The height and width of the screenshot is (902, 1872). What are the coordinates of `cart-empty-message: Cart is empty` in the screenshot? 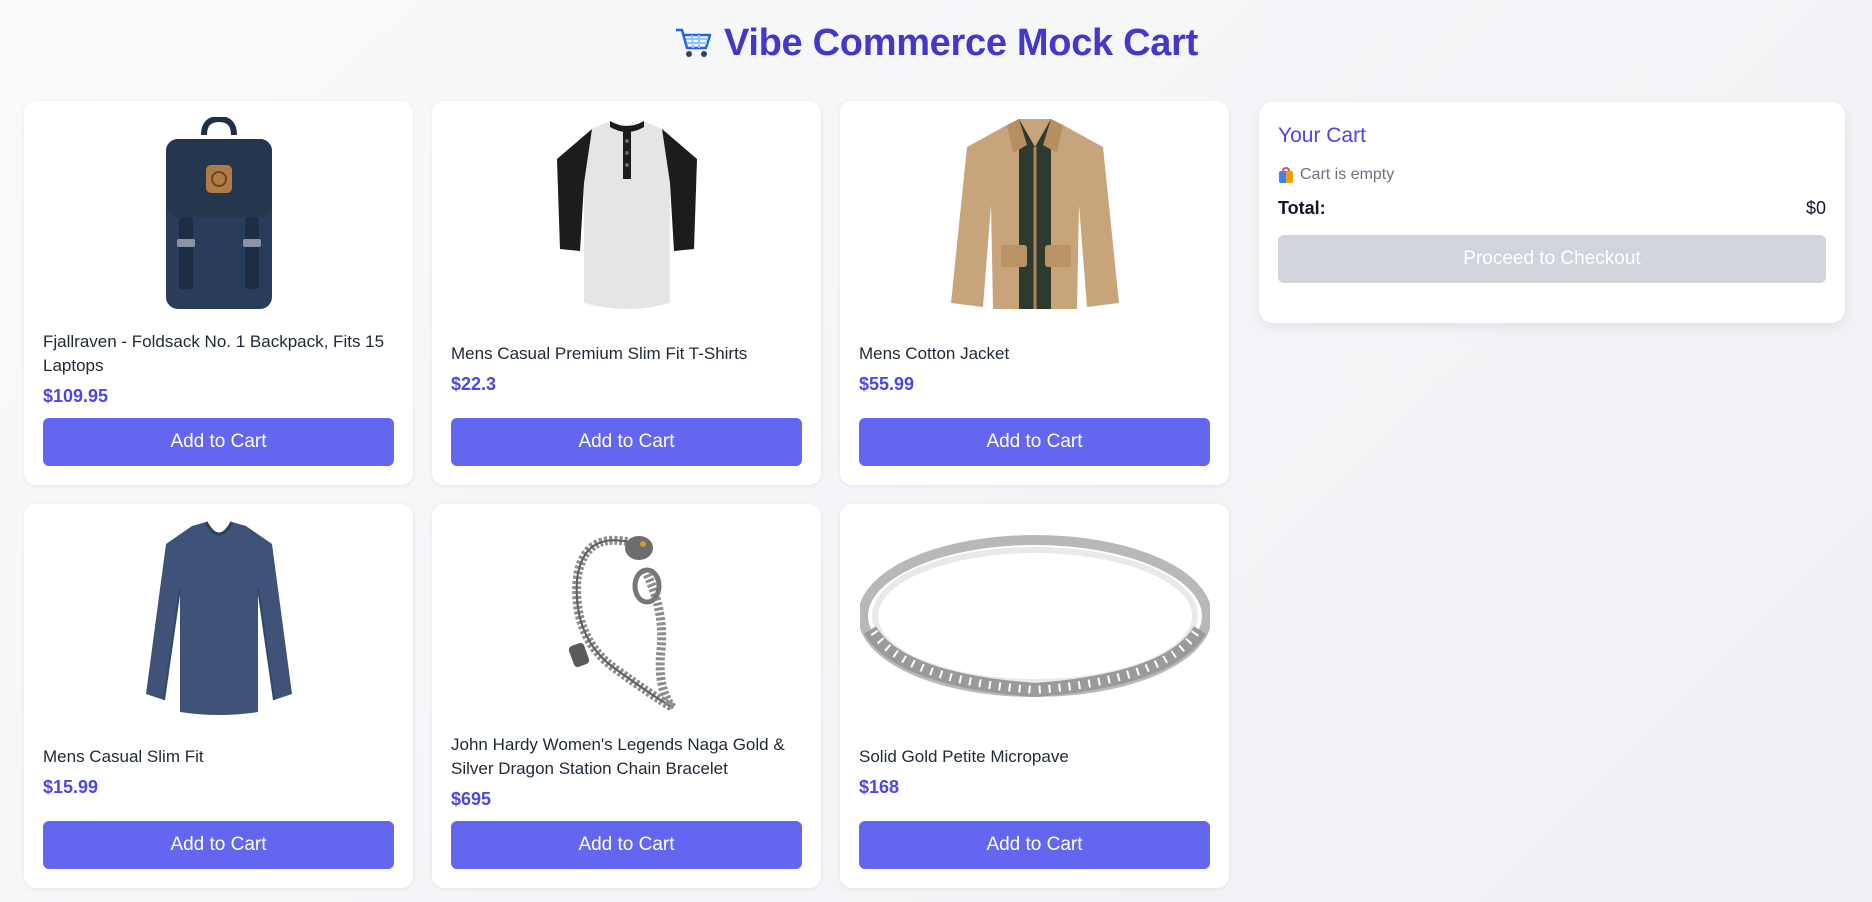 It's located at (1552, 175).